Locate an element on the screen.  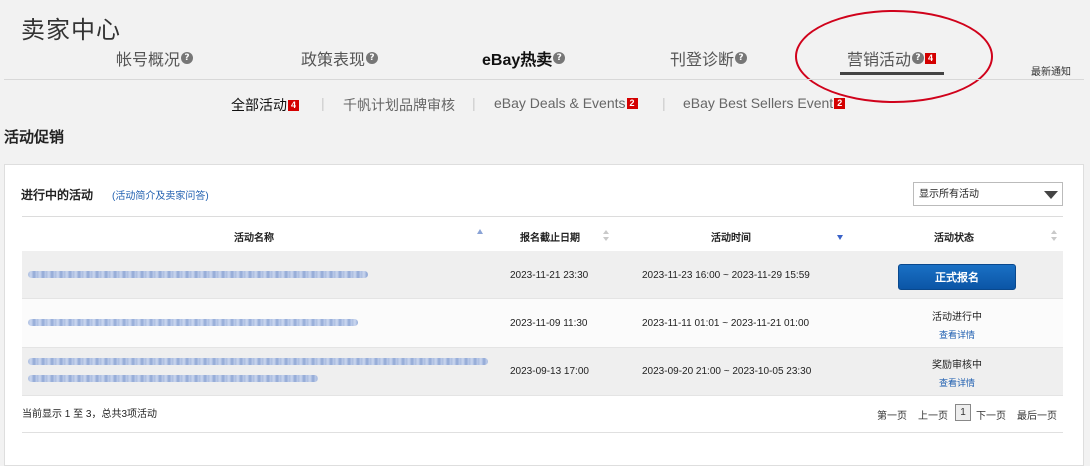
deadline-cell: 2023-09-13 17:00 is located at coordinates (549, 371).